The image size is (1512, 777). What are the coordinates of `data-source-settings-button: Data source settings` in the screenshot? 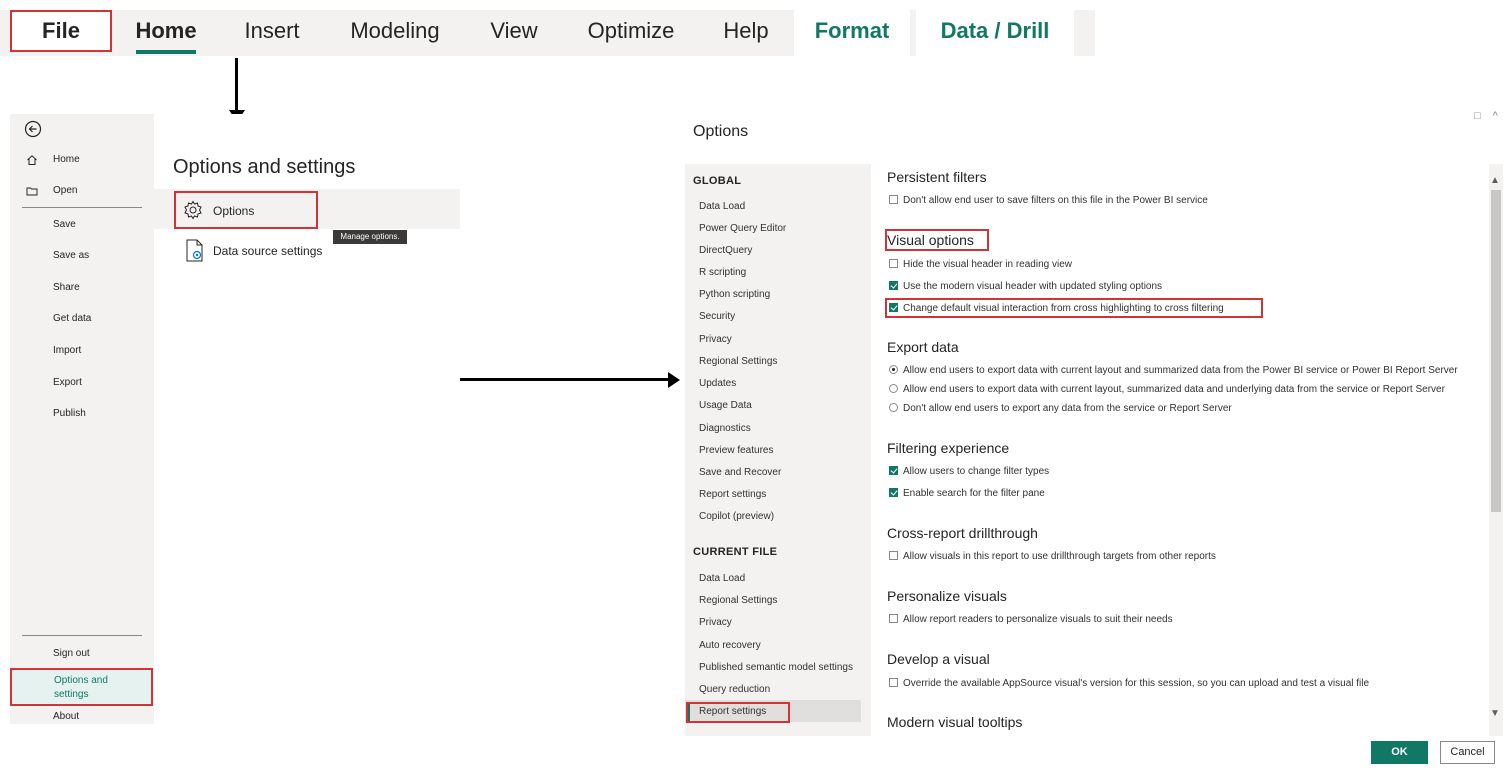 It's located at (267, 251).